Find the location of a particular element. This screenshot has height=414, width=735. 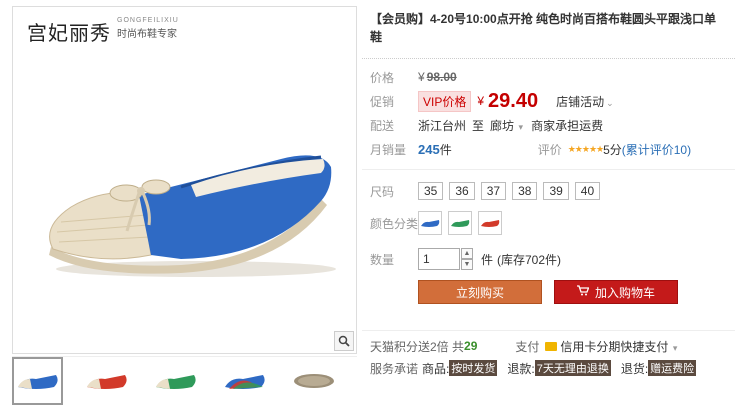

rating-label: 评价 is located at coordinates (549, 149).